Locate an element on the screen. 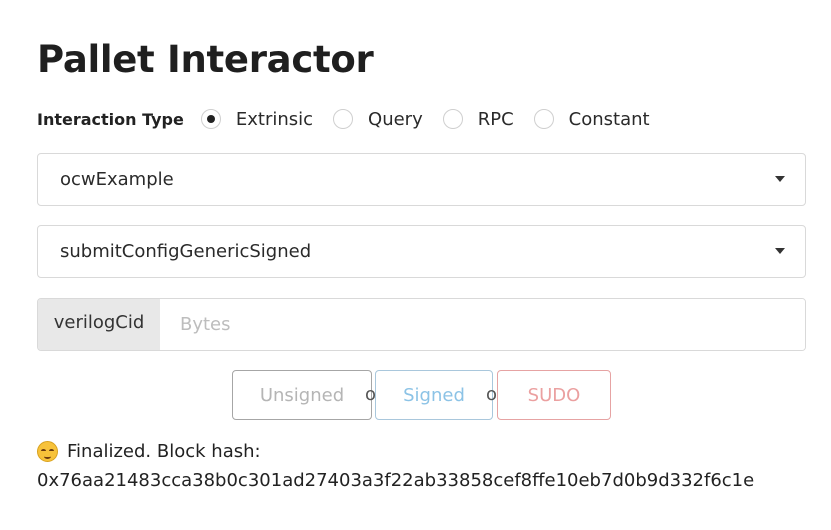 This screenshot has height=530, width=831. radio-query-unchecked-icon is located at coordinates (343, 119).